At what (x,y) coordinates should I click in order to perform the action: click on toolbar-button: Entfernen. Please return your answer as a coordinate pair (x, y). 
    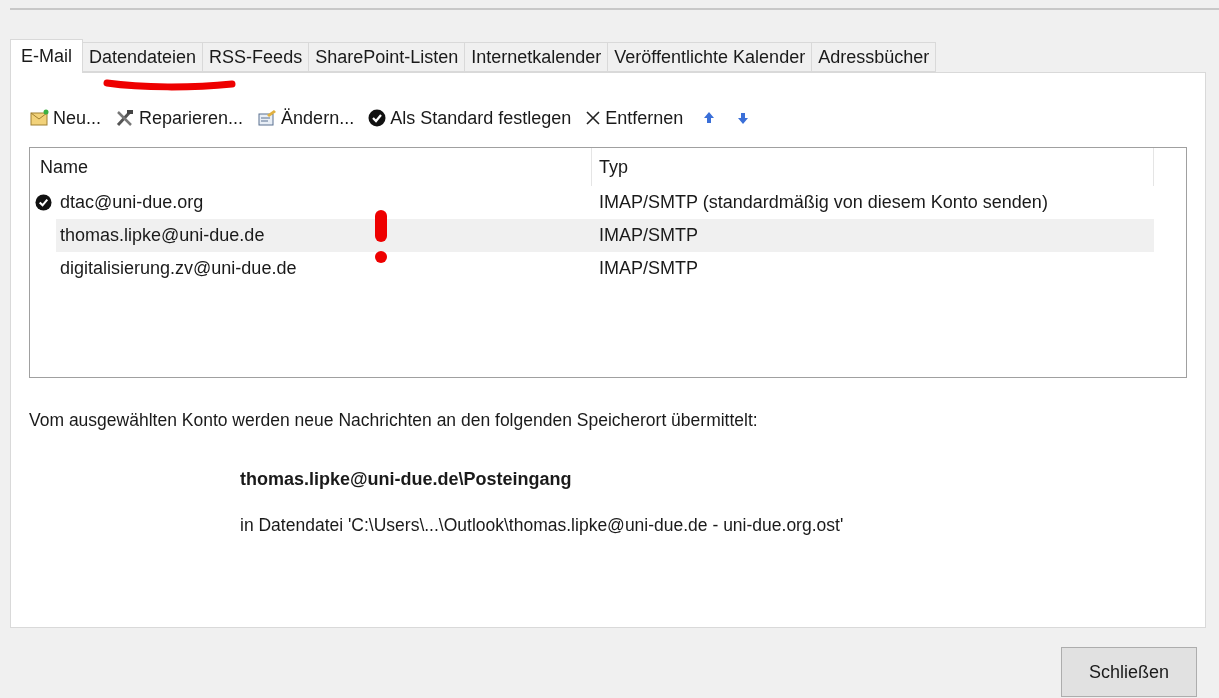
    Looking at the image, I should click on (634, 118).